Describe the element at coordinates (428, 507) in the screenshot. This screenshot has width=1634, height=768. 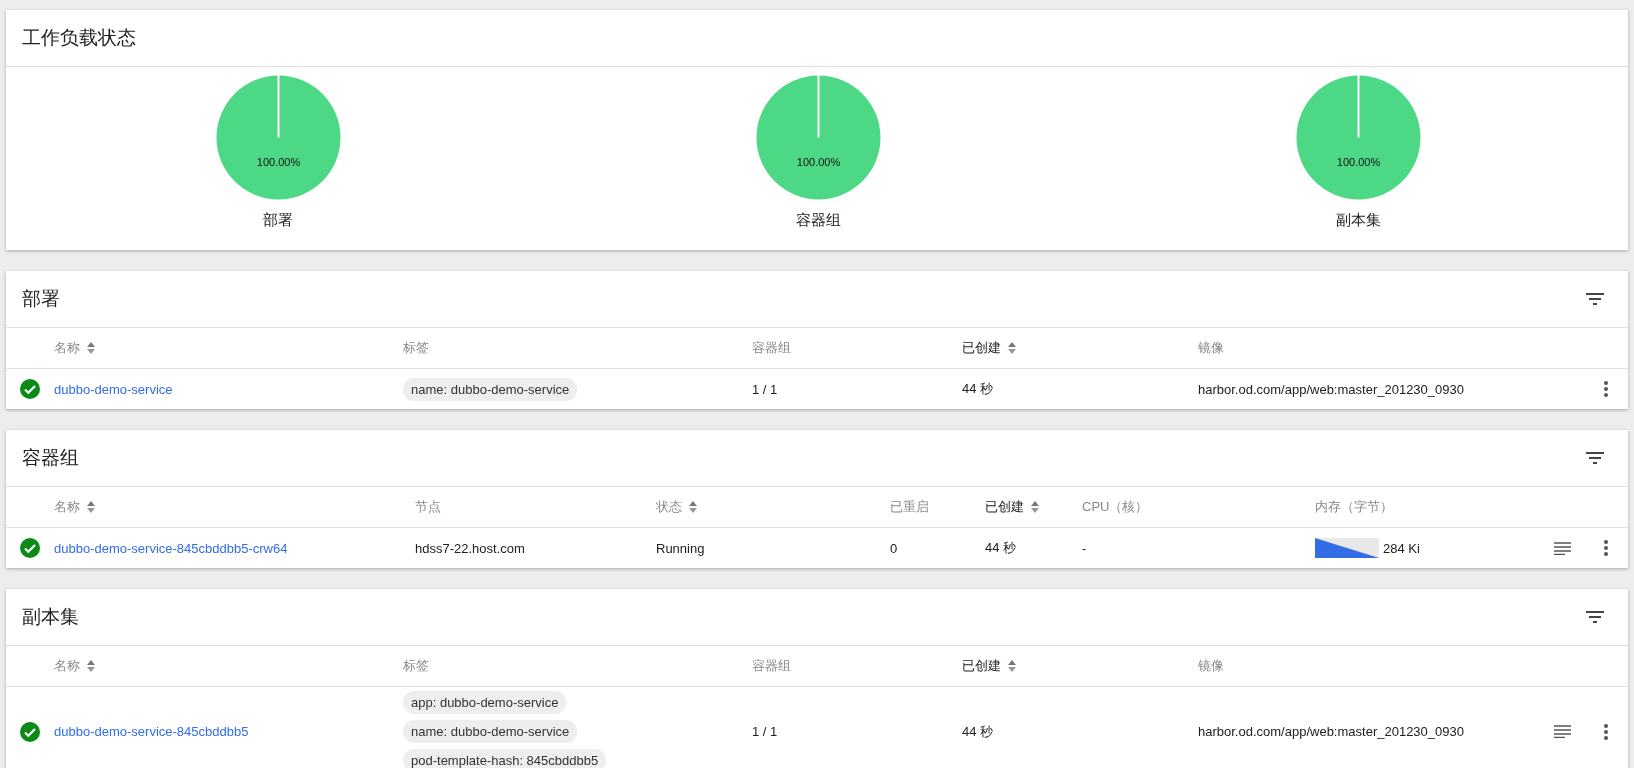
I see `column-header: 节点` at that location.